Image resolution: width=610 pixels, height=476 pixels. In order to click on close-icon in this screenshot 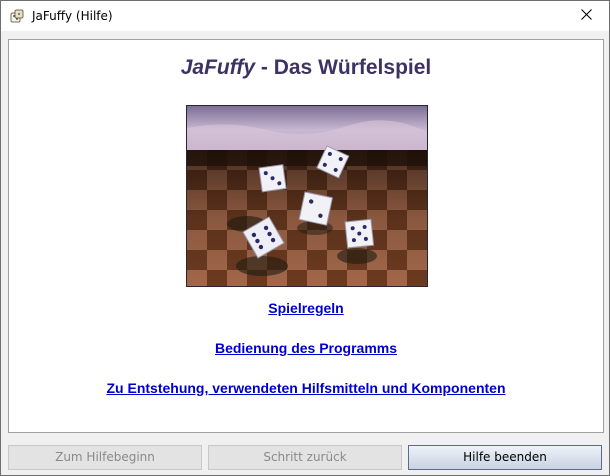, I will do `click(586, 16)`.